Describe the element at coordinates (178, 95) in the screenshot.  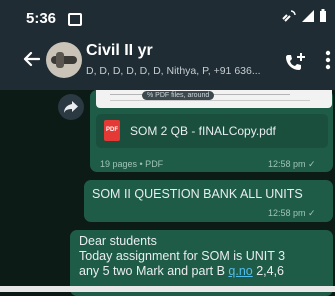
I see `preview-tooltip: % PDF files, around` at that location.